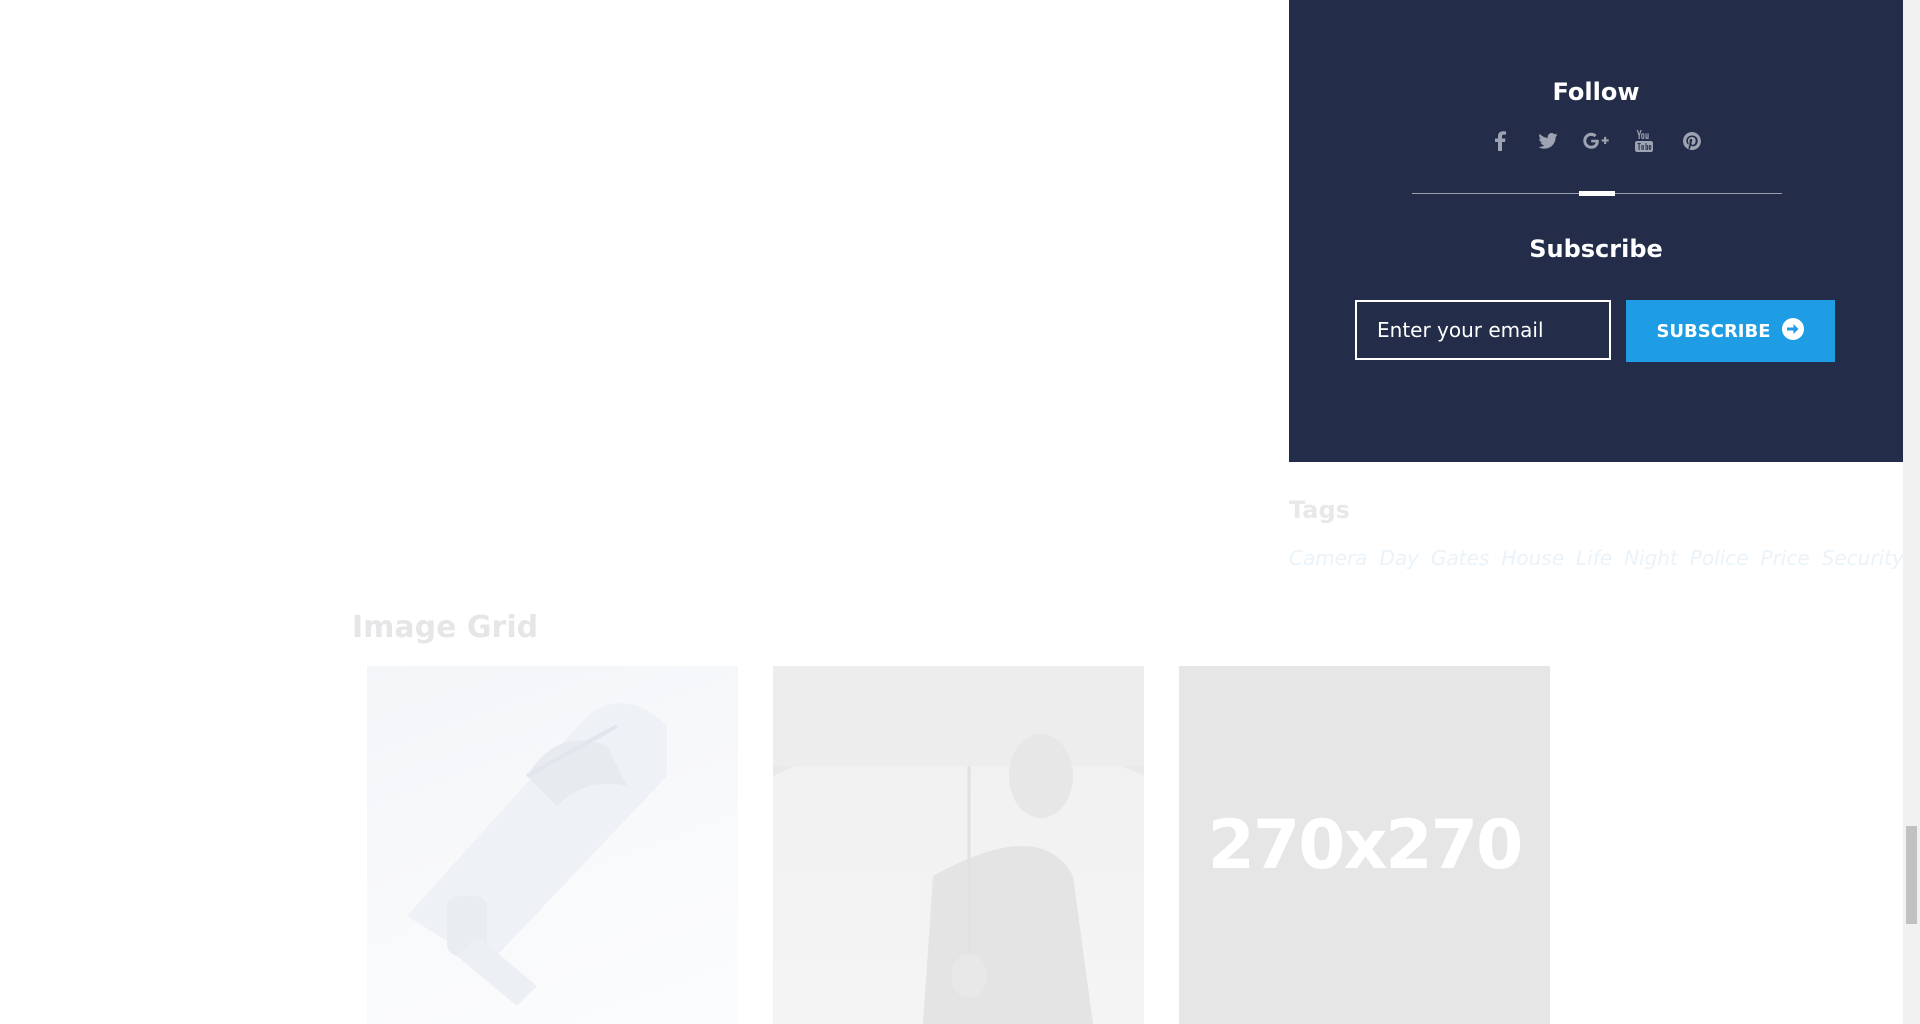 The image size is (1920, 1024). I want to click on vertical-scrollbar, so click(1911, 512).